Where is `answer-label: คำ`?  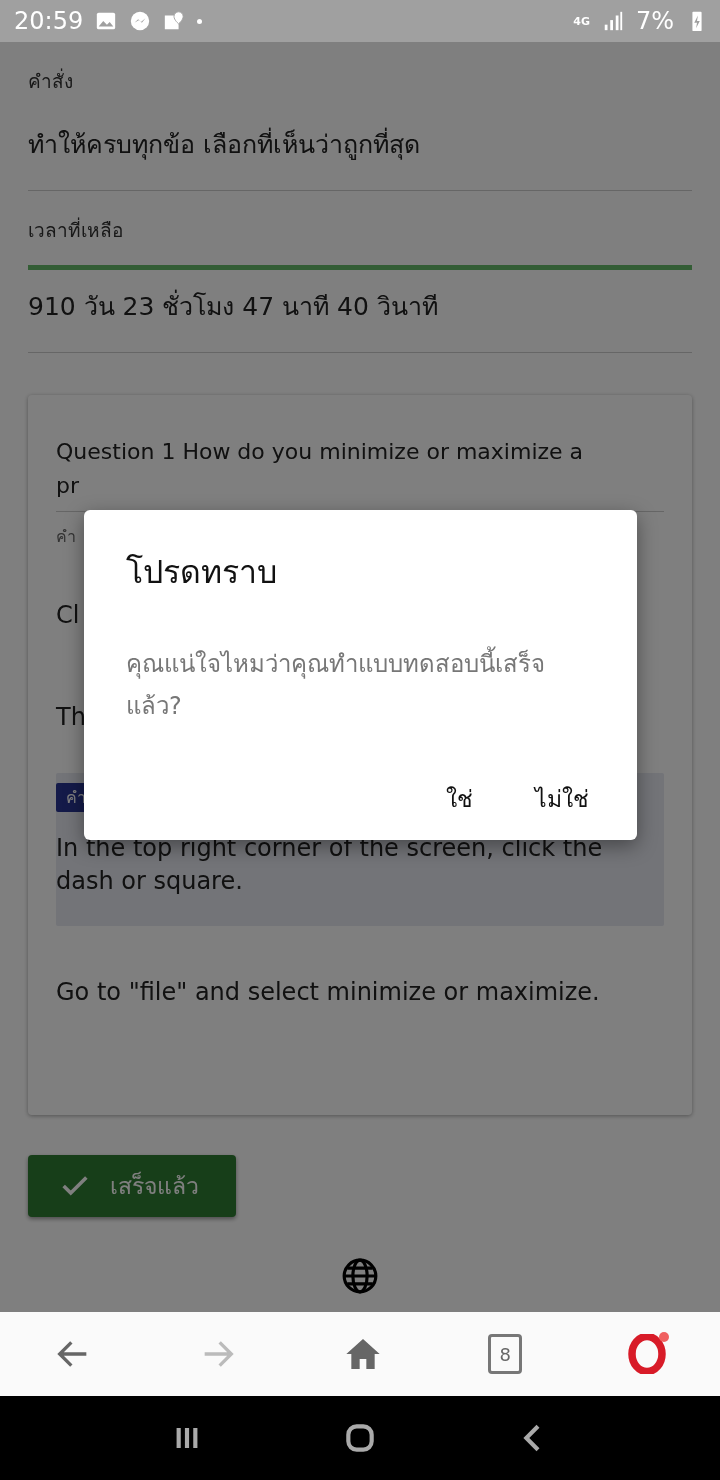 answer-label: คำ is located at coordinates (66, 537).